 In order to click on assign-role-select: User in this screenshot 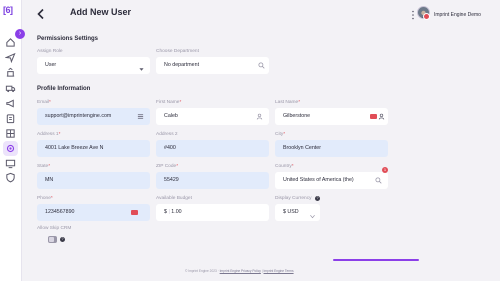, I will do `click(93, 65)`.